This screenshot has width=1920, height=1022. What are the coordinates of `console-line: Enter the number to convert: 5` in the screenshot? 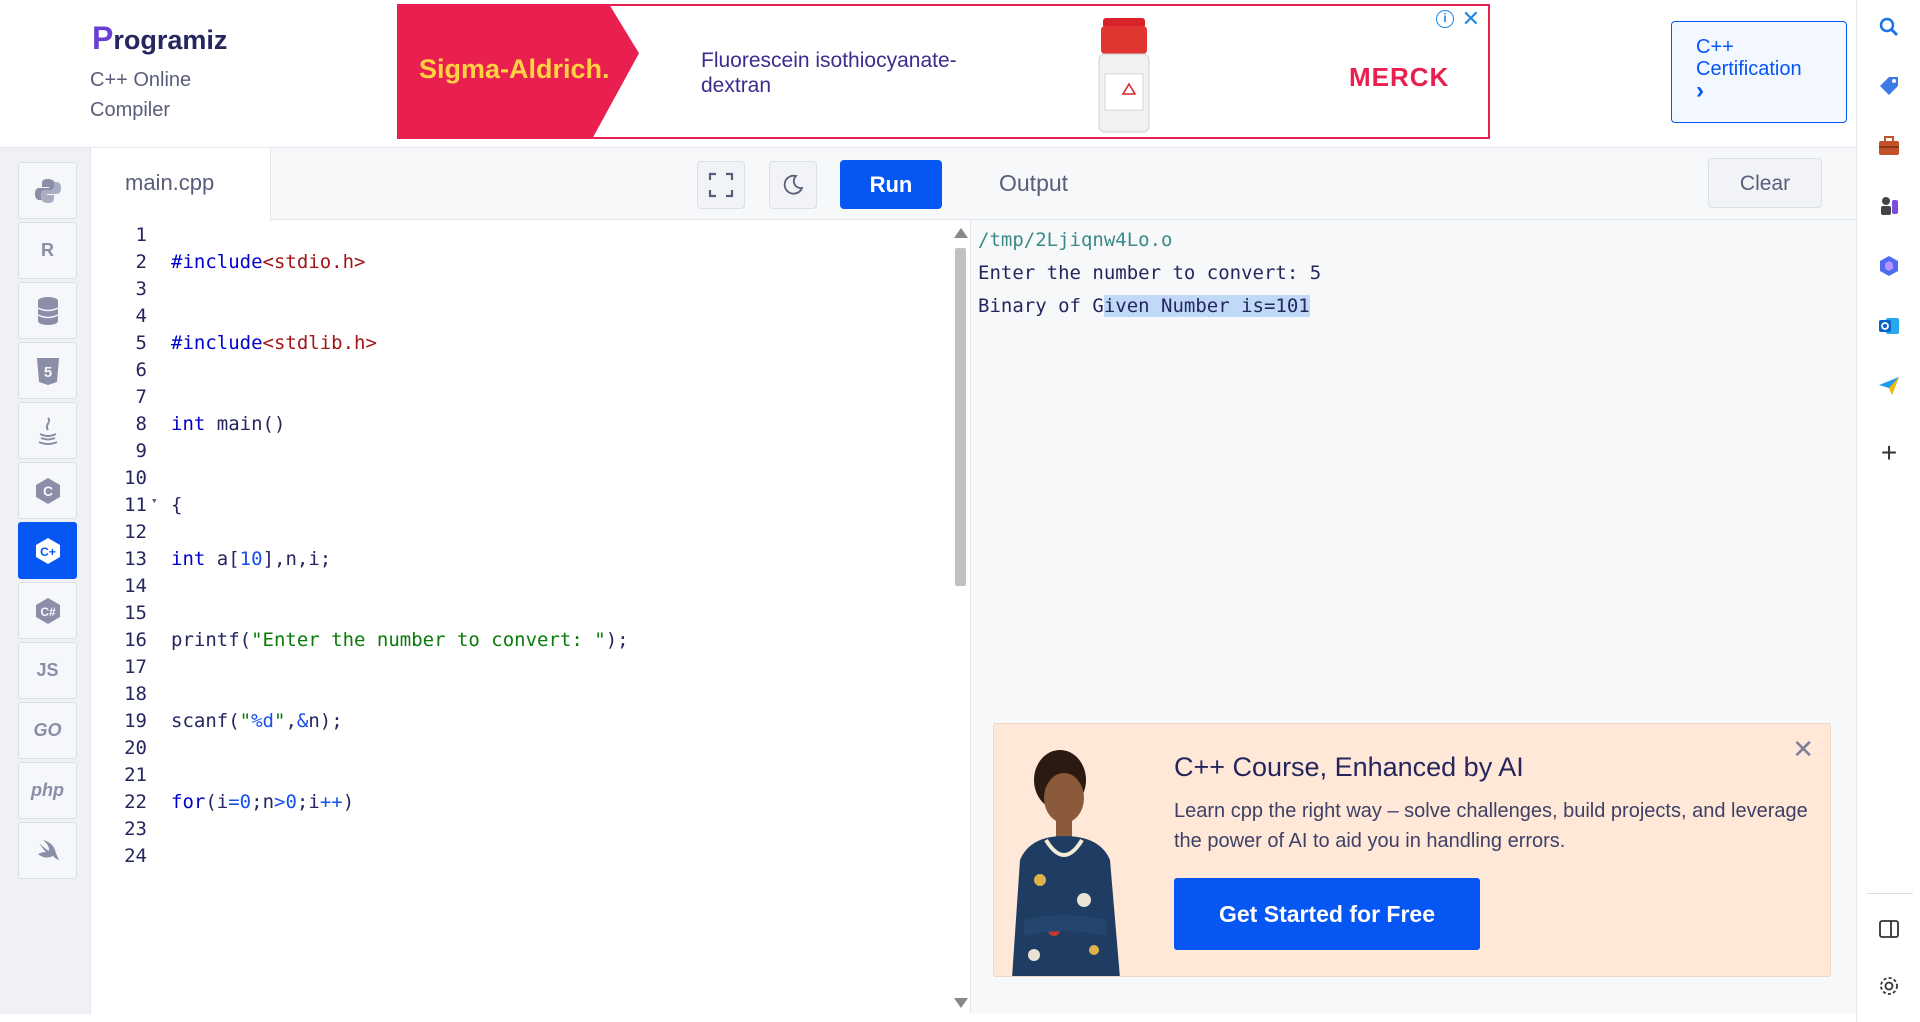 It's located at (1150, 273).